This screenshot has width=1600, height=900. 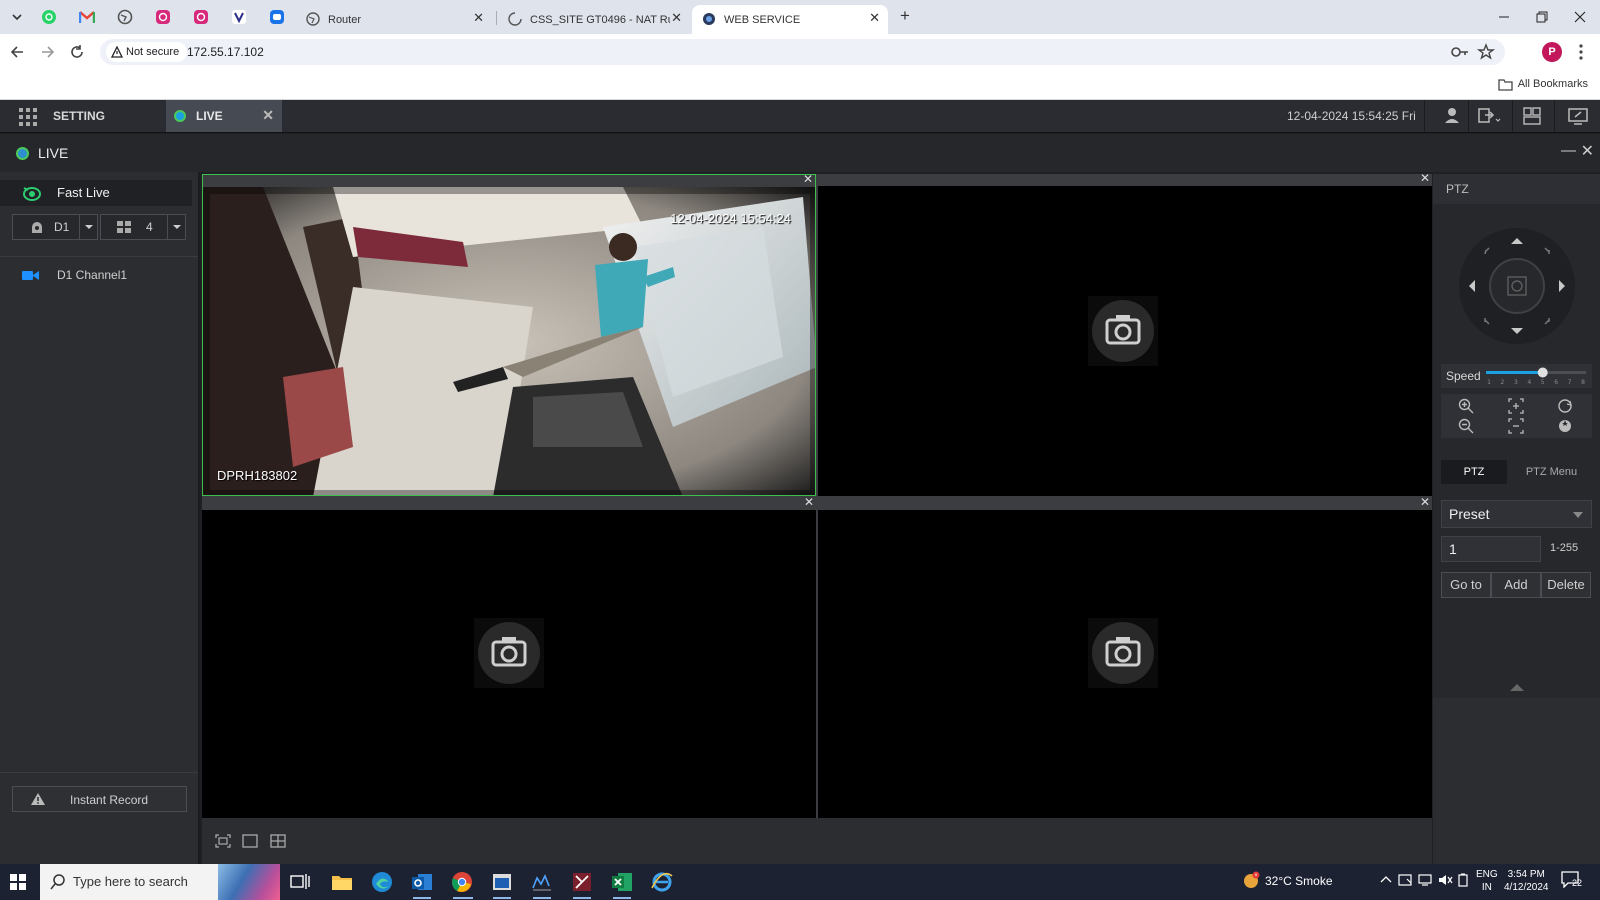 What do you see at coordinates (83, 116) in the screenshot?
I see `setting-tab: SETTING` at bounding box center [83, 116].